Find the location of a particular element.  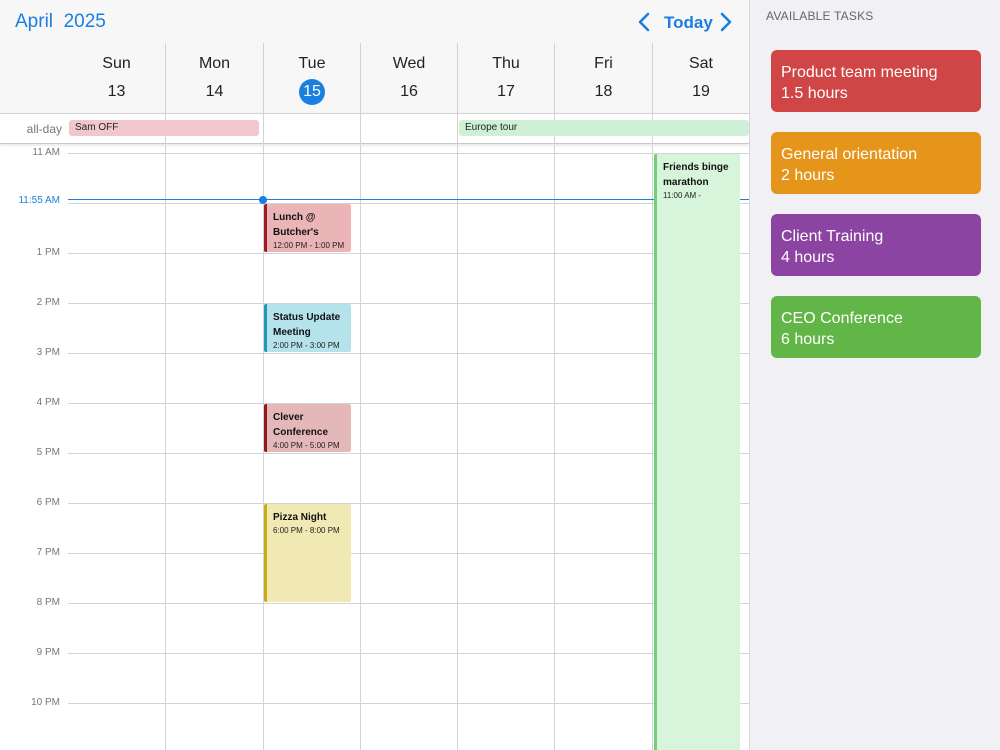

task-name: Product team meeting is located at coordinates (859, 72).